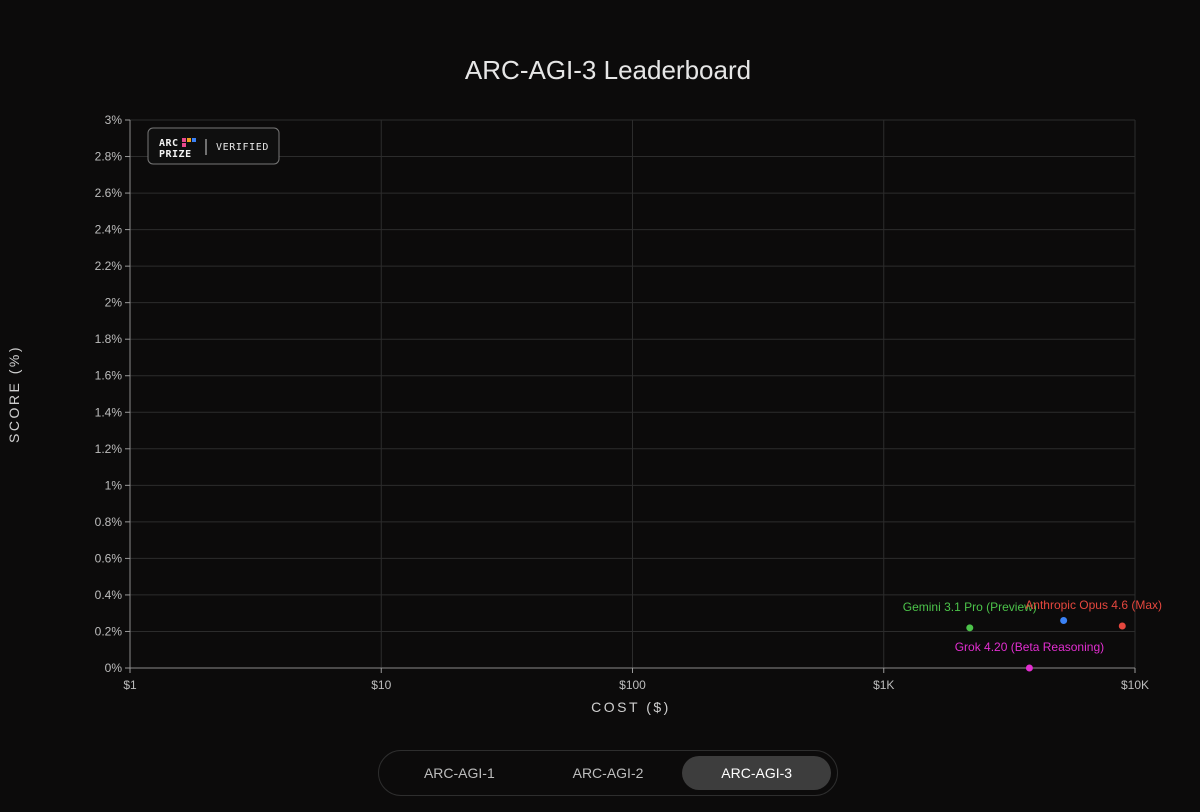  Describe the element at coordinates (109, 339) in the screenshot. I see `y-tick-label: 1.8%` at that location.